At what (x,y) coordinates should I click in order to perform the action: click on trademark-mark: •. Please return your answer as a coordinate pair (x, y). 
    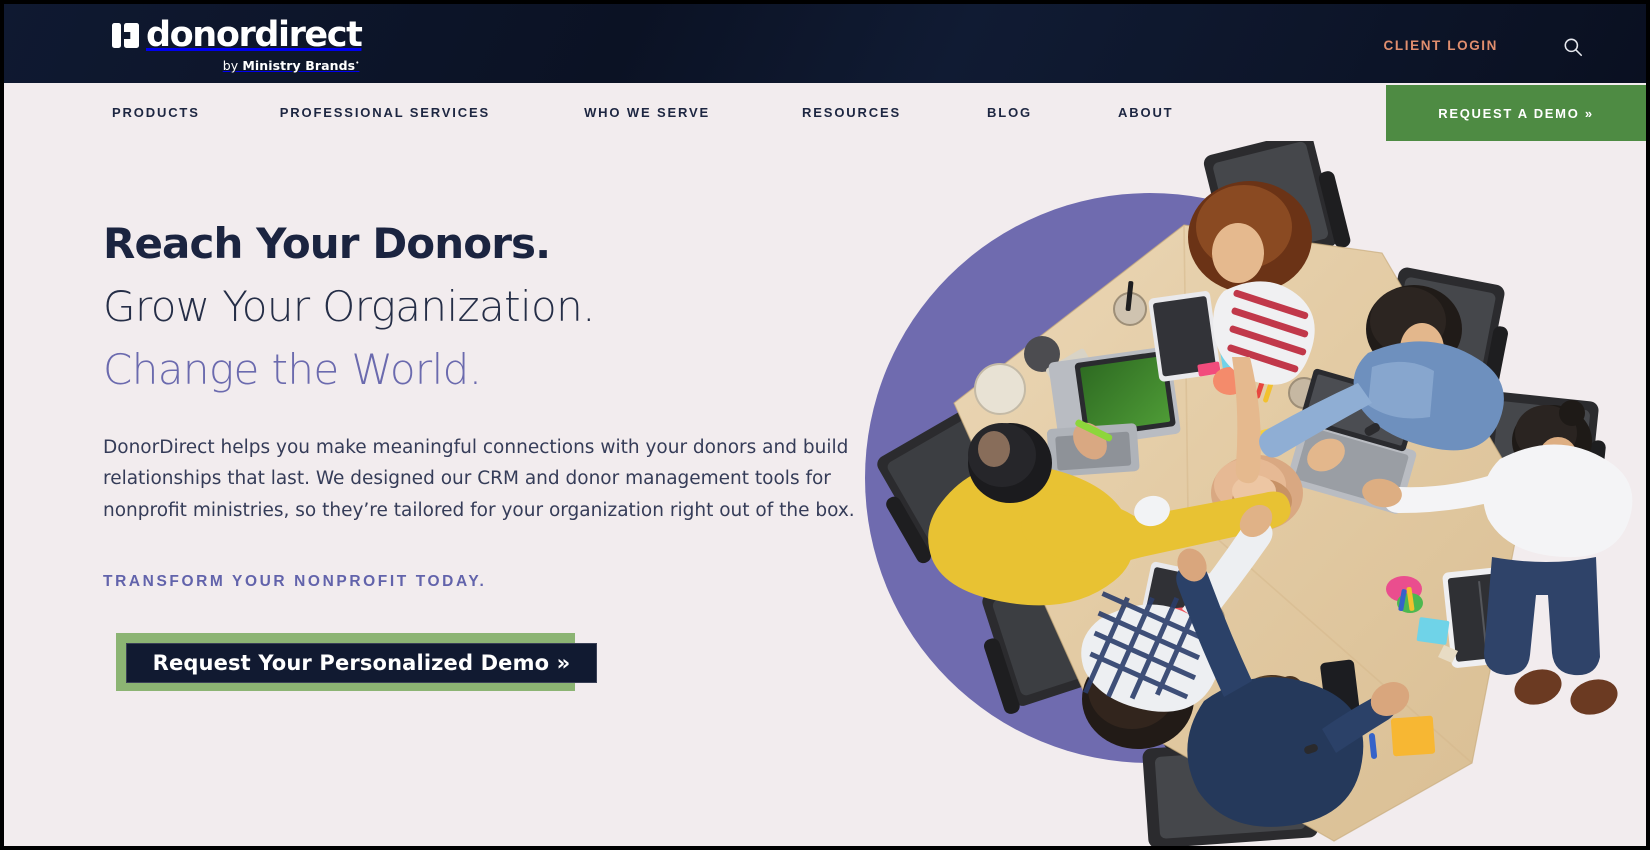
    Looking at the image, I should click on (357, 62).